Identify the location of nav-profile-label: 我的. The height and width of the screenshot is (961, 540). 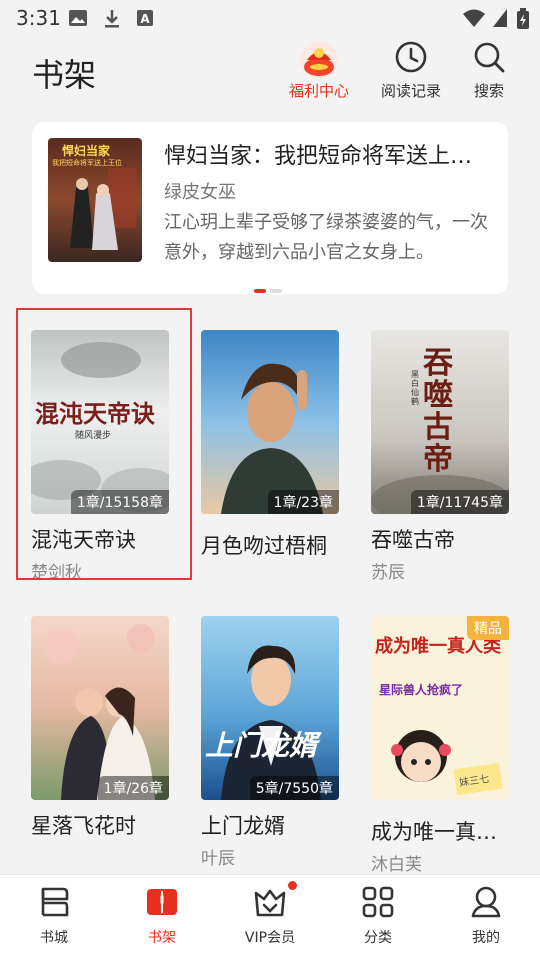
(486, 938).